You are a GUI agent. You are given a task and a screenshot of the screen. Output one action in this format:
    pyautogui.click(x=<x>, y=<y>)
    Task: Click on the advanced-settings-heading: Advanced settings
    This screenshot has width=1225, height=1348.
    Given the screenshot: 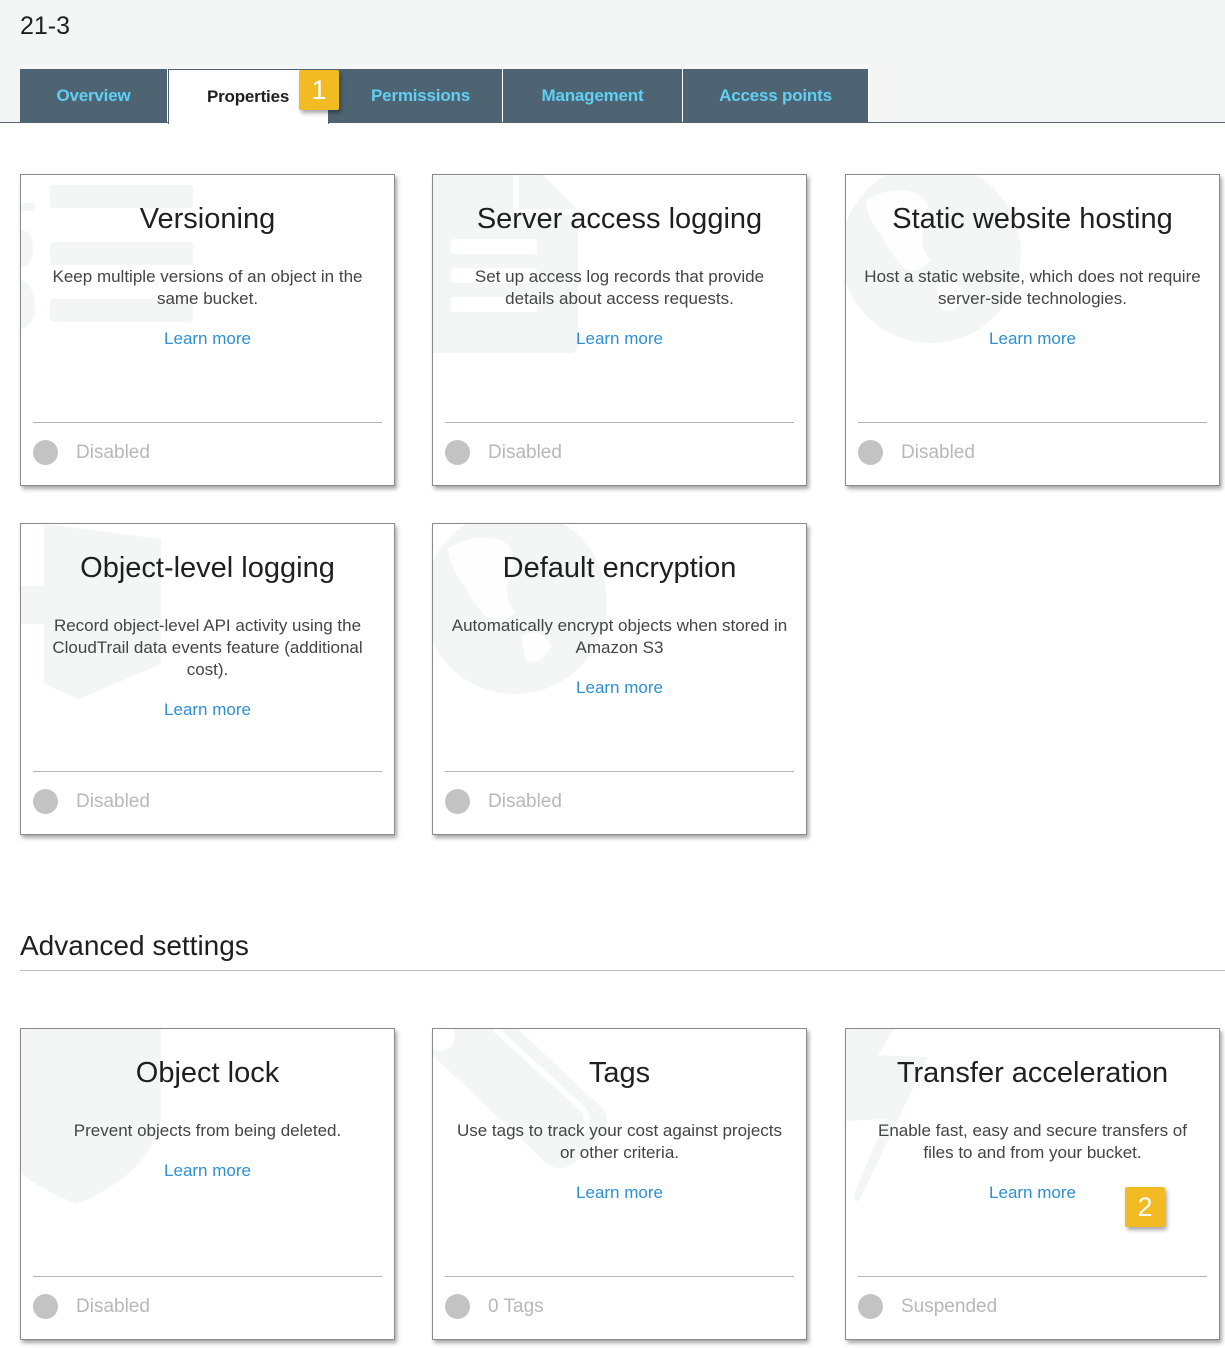 What is the action you would take?
    pyautogui.click(x=134, y=945)
    